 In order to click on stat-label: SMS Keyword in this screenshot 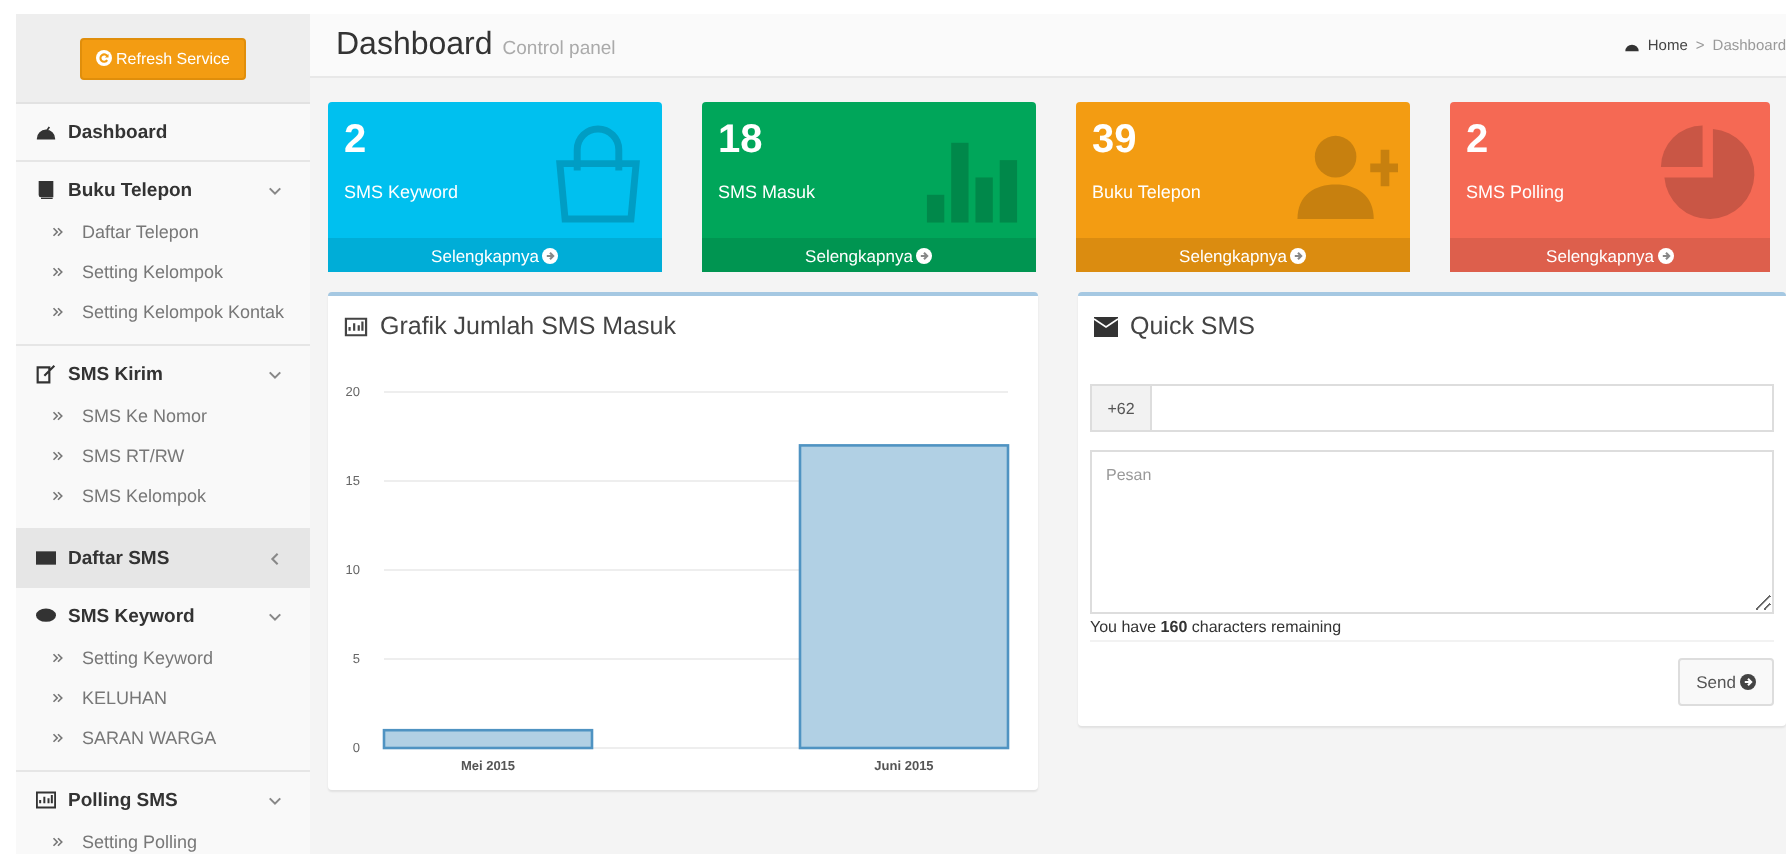, I will do `click(401, 192)`.